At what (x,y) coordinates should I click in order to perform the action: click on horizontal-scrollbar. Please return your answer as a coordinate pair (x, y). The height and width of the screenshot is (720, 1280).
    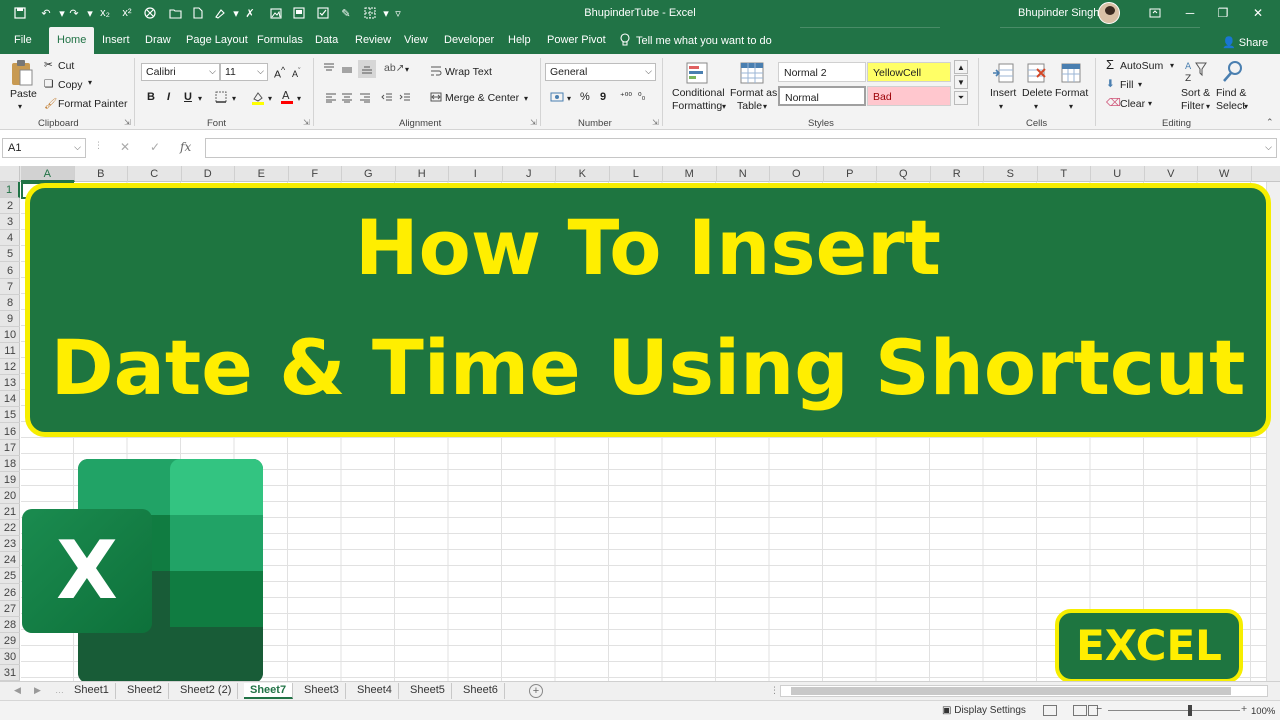
    Looking at the image, I should click on (1024, 691).